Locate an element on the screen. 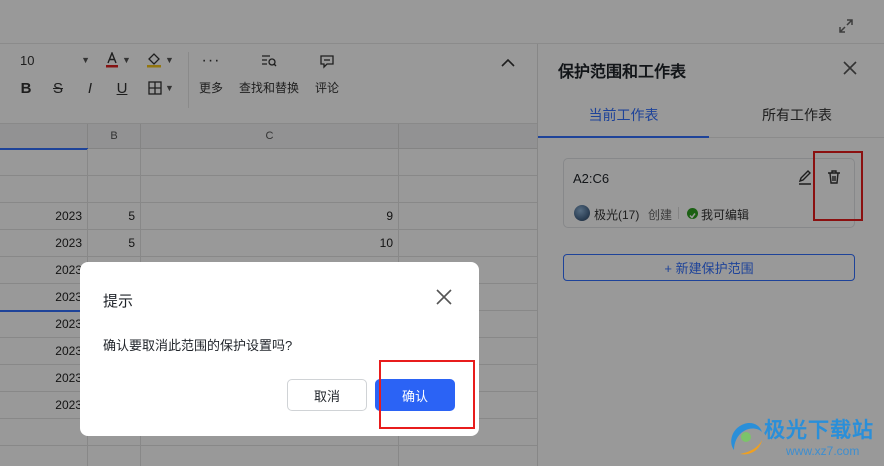 The image size is (884, 466). watermark-logo-icon is located at coordinates (746, 438).